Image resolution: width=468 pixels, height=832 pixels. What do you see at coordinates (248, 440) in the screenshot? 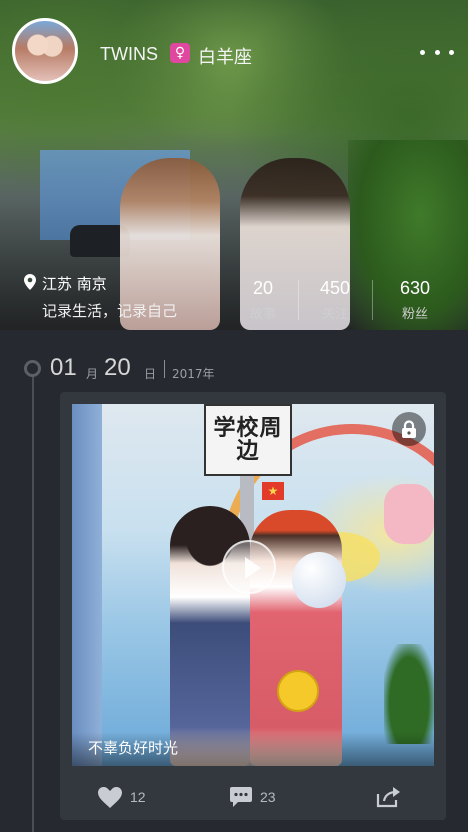
I see `school-sign: 学校周边` at bounding box center [248, 440].